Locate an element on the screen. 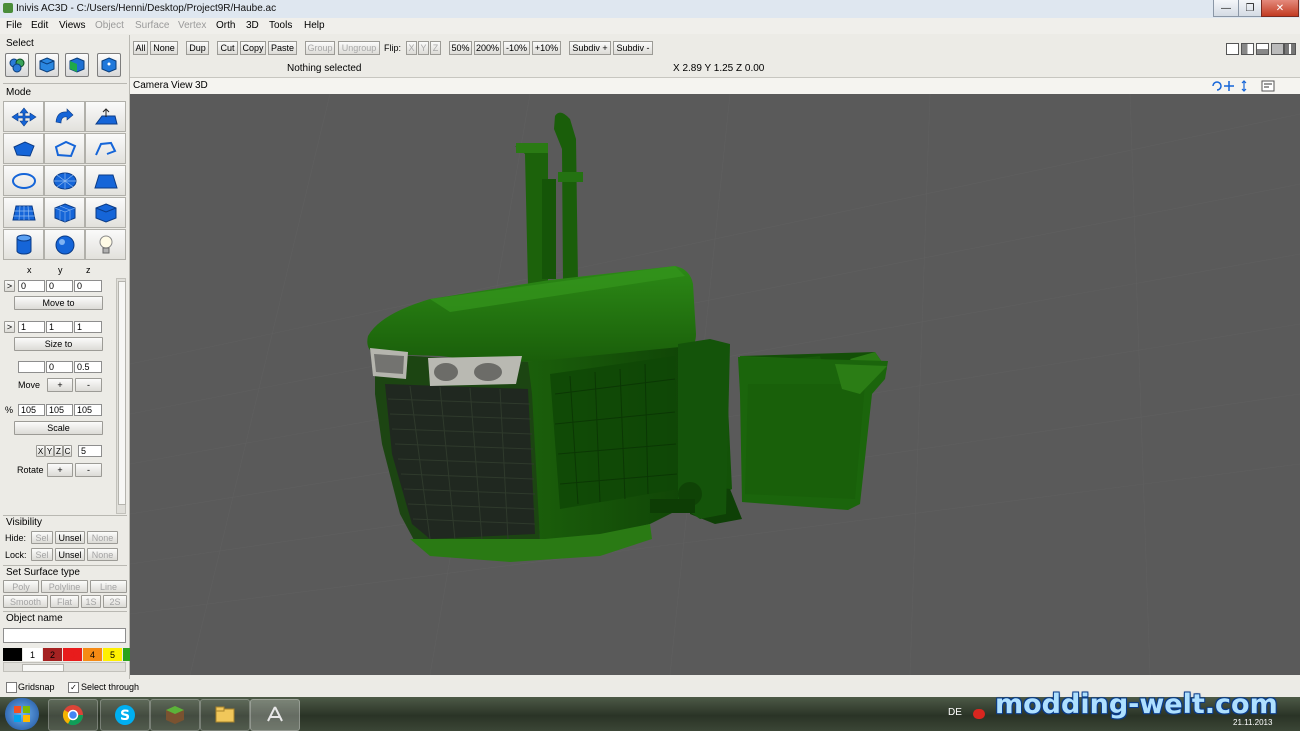 The image size is (1300, 731). position-expand-button: > is located at coordinates (9, 286).